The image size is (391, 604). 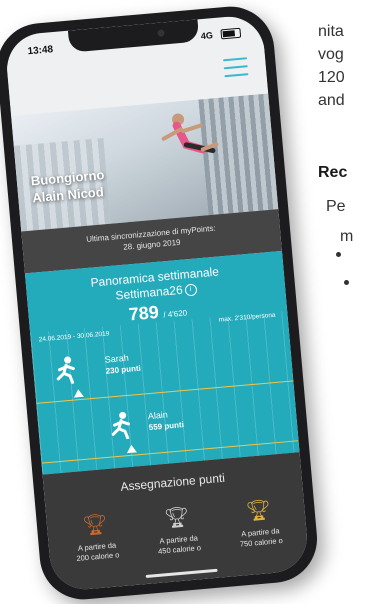 I want to click on status-time: 13:48, so click(x=40, y=51).